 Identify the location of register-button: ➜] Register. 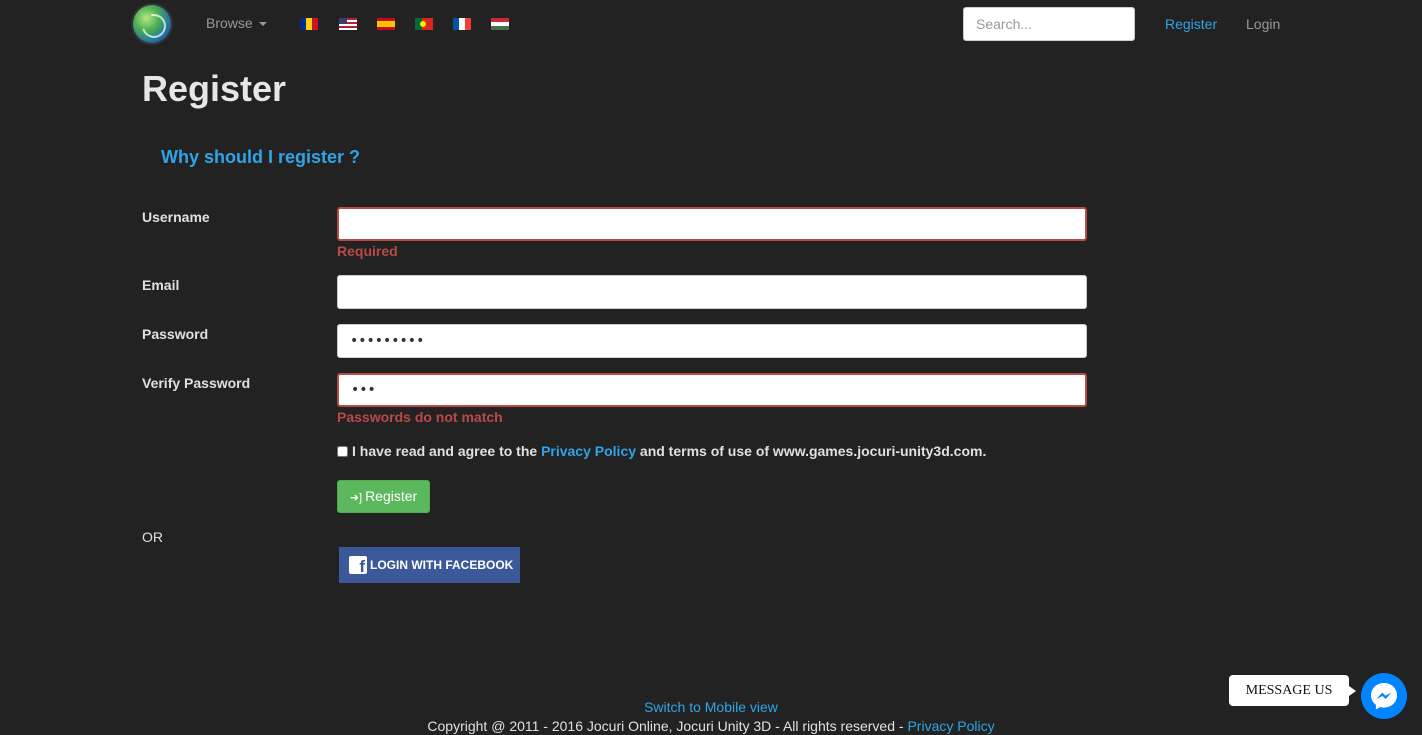
(383, 496).